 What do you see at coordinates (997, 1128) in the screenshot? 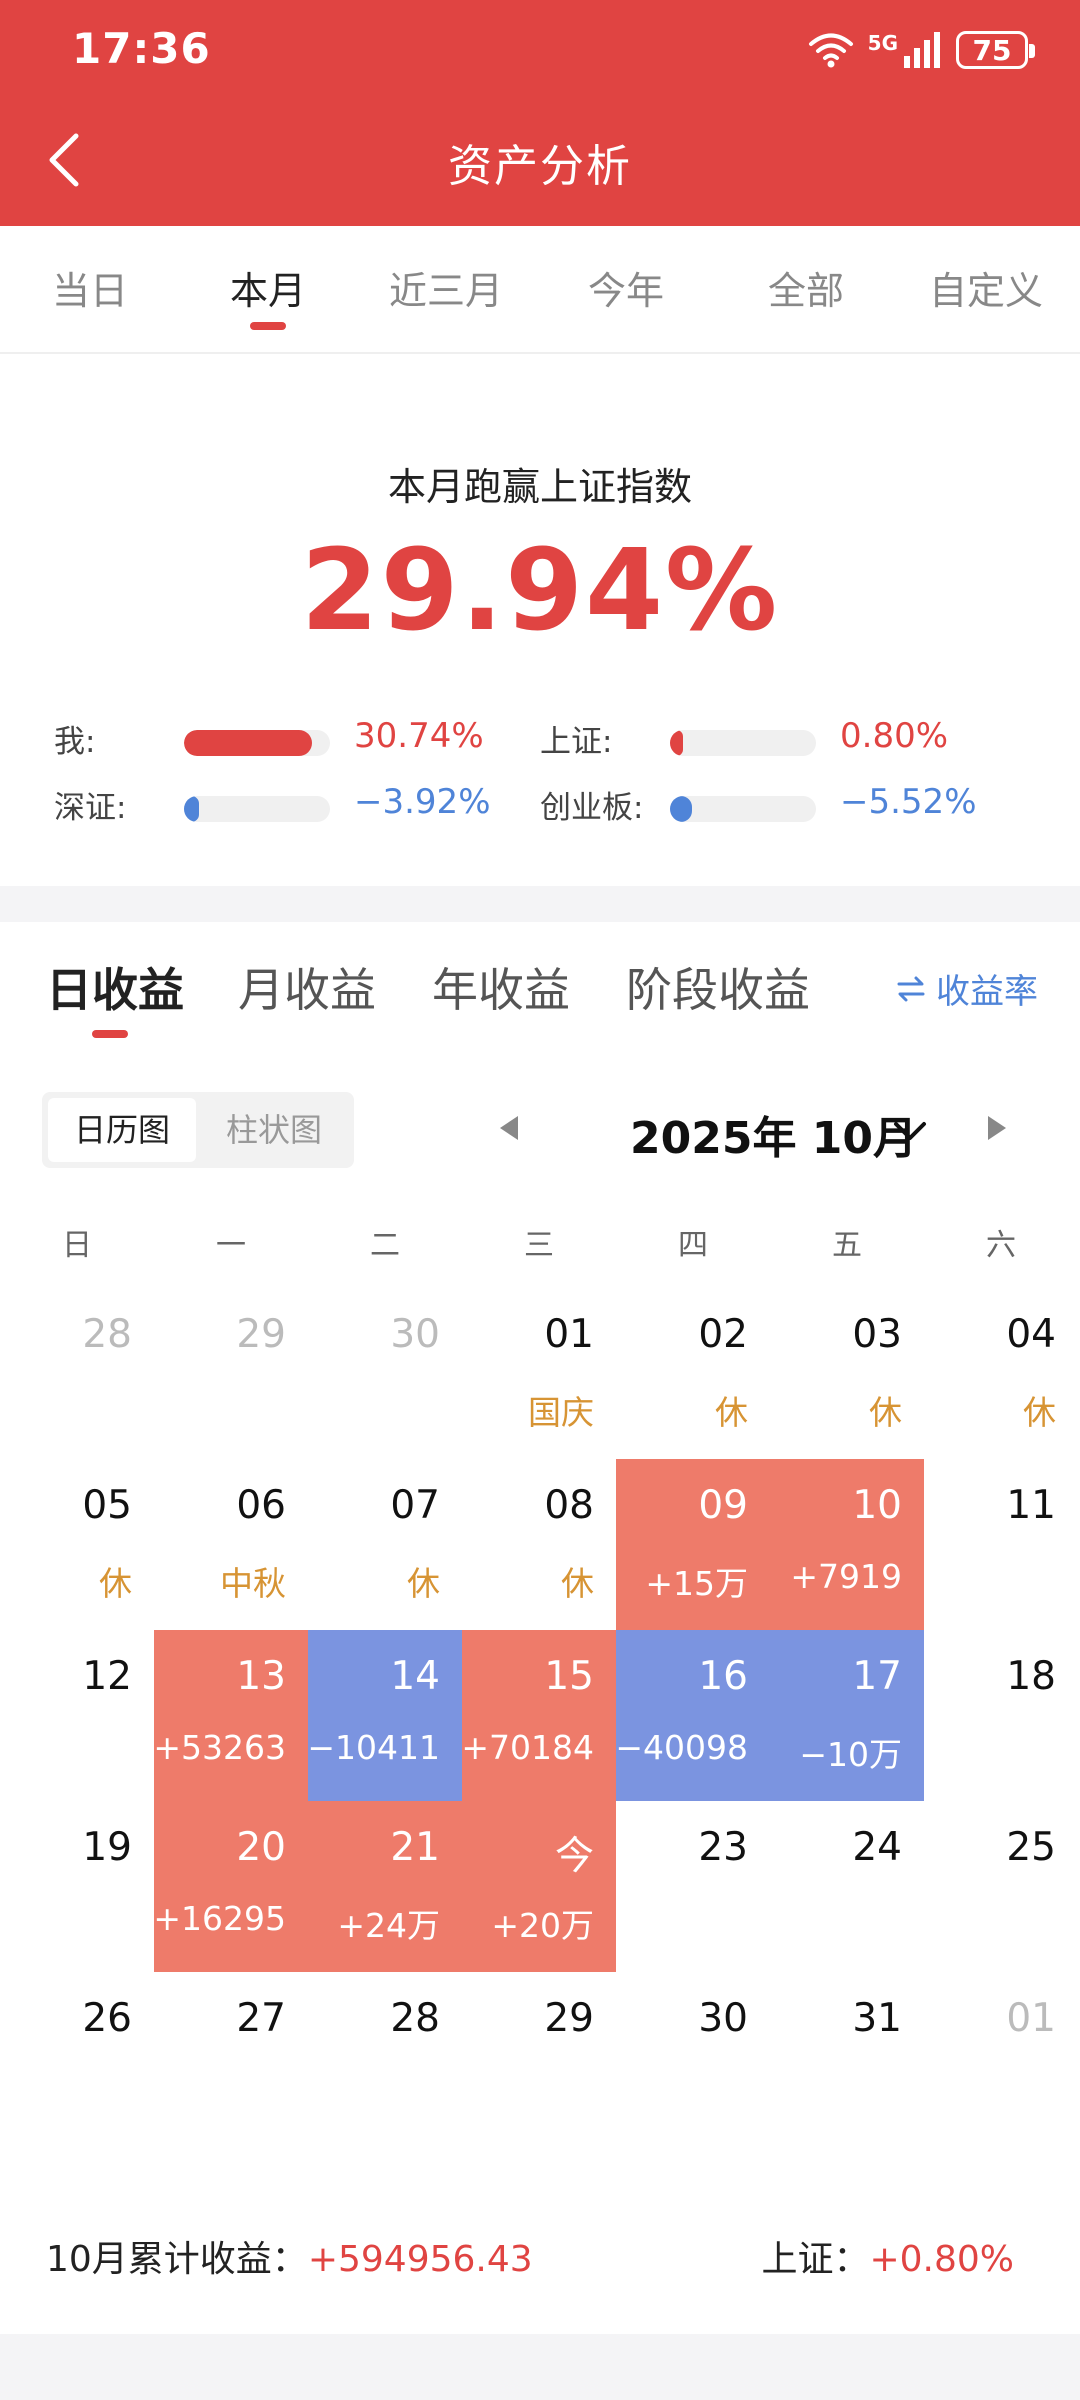
I see `next-month-icon` at bounding box center [997, 1128].